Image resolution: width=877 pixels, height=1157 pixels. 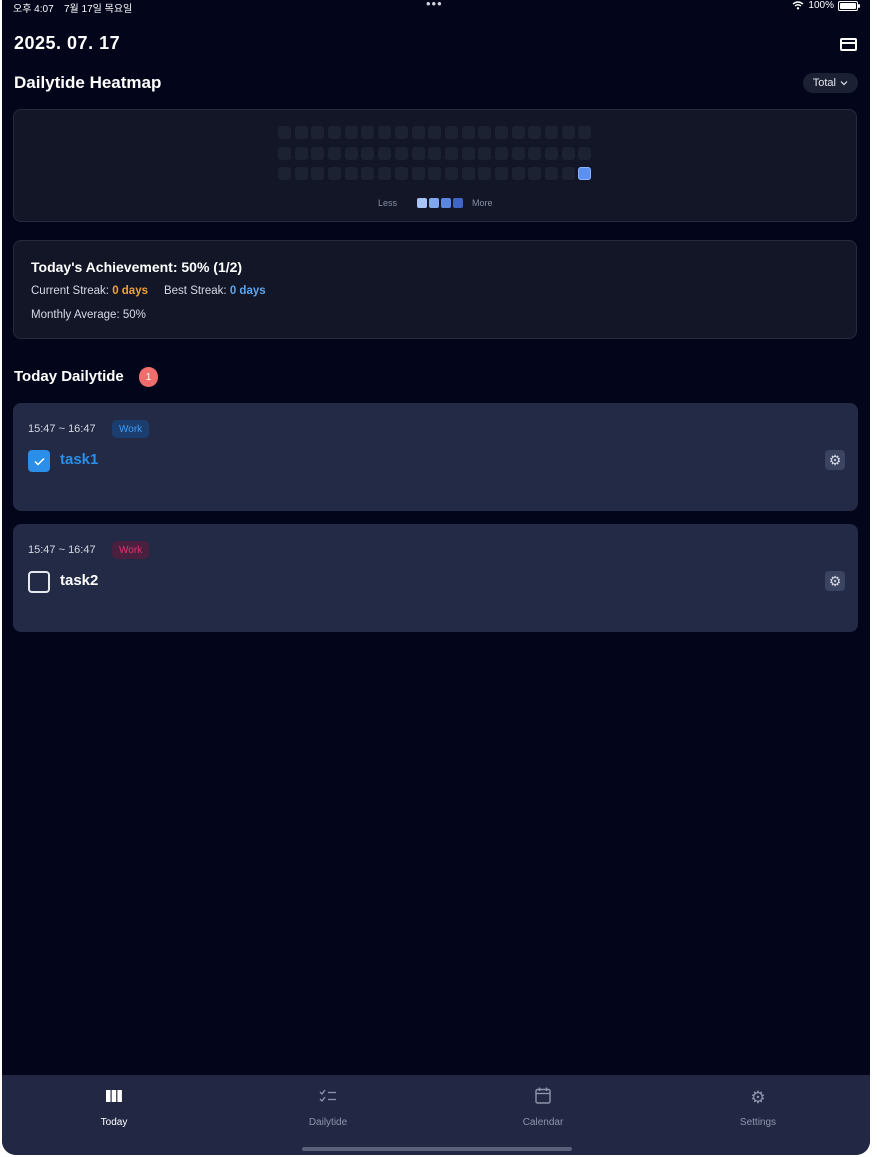 What do you see at coordinates (62, 550) in the screenshot?
I see `task-time: 15:47 ~ 16:47` at bounding box center [62, 550].